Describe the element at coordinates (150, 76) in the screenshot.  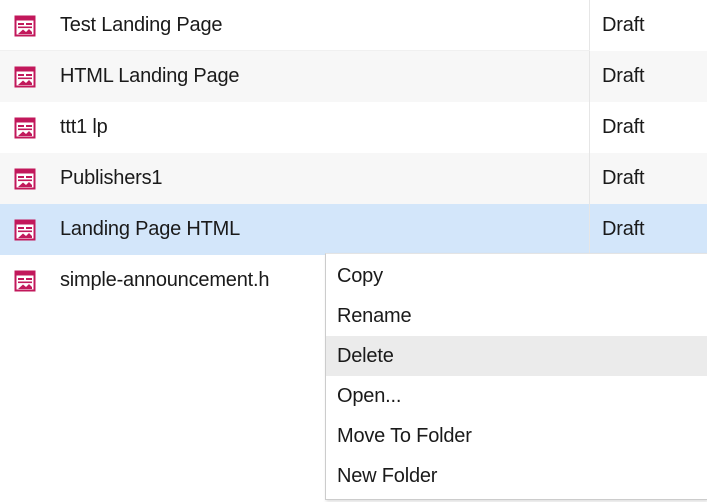
I see `file-name: HTML Landing Page` at that location.